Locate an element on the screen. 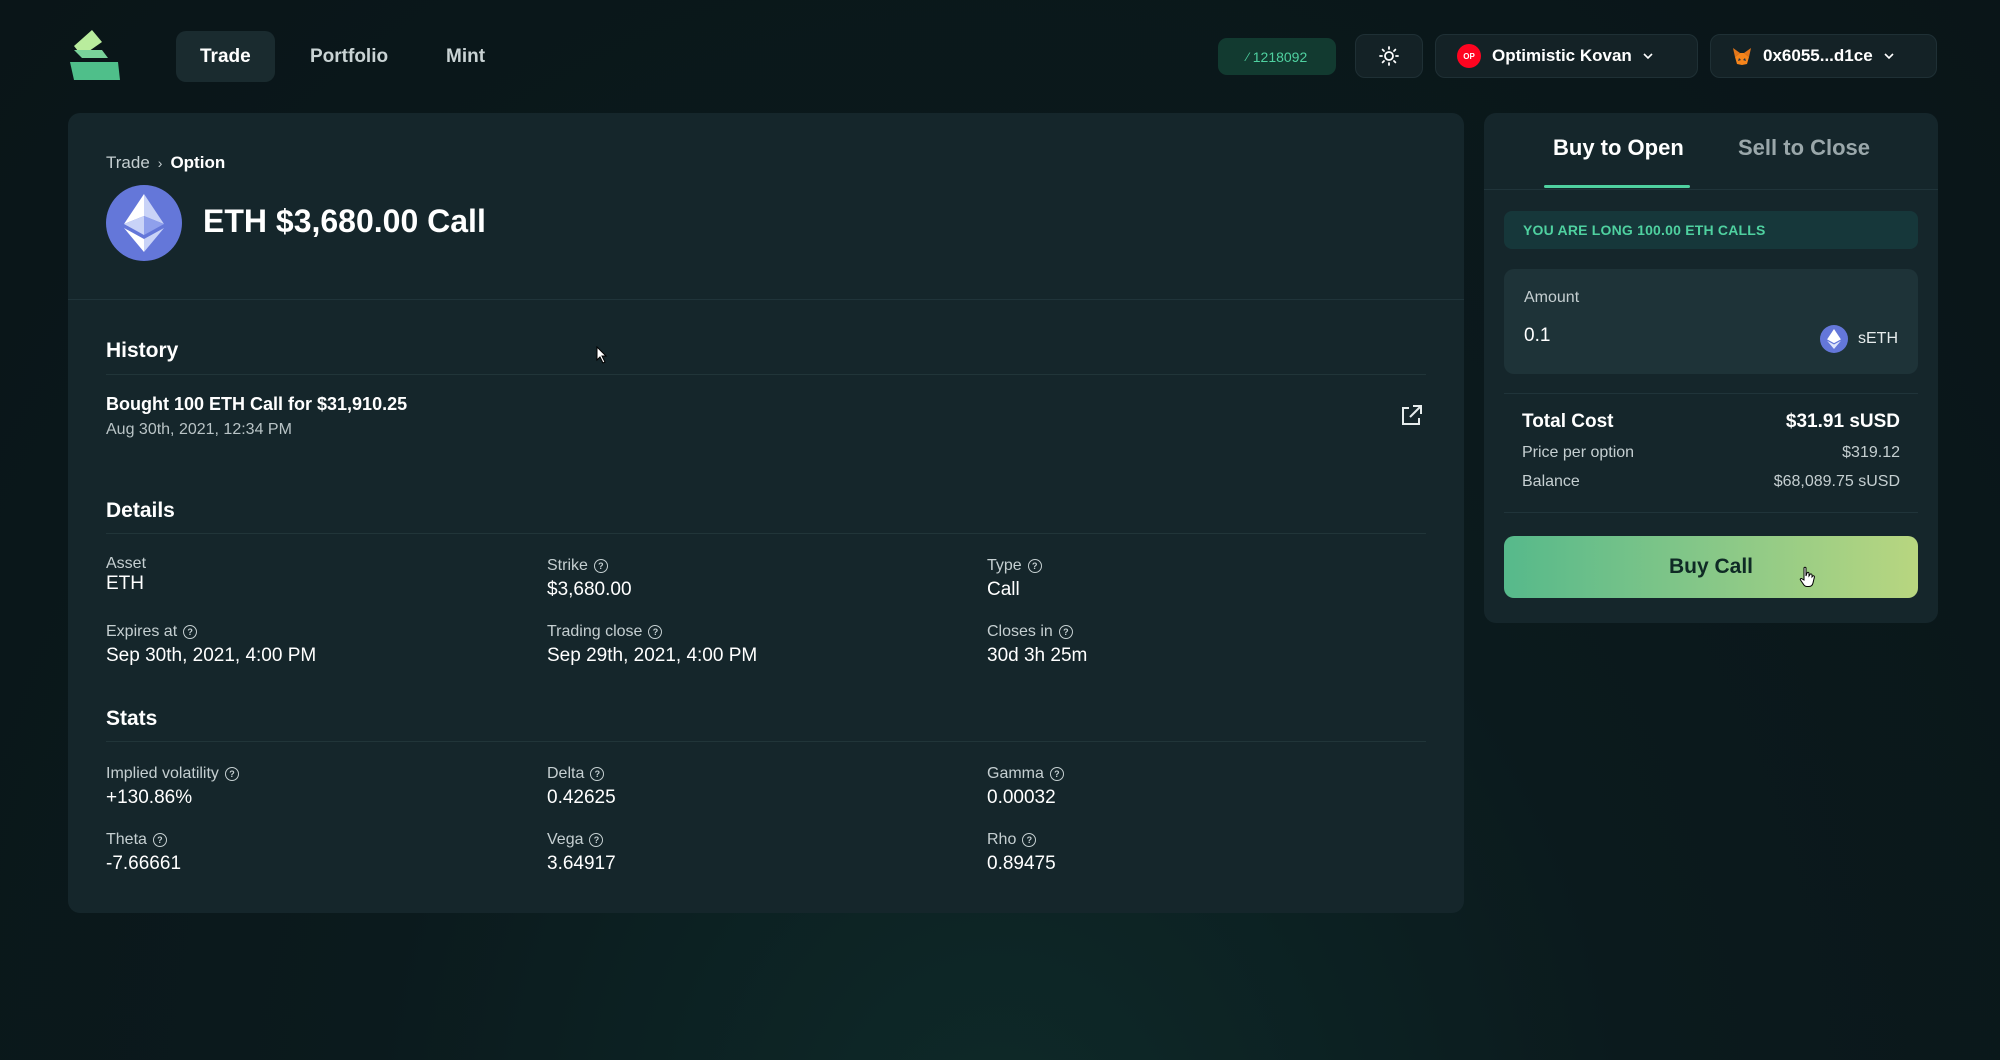 Image resolution: width=2000 pixels, height=1060 pixels. eth-icon is located at coordinates (144, 223).